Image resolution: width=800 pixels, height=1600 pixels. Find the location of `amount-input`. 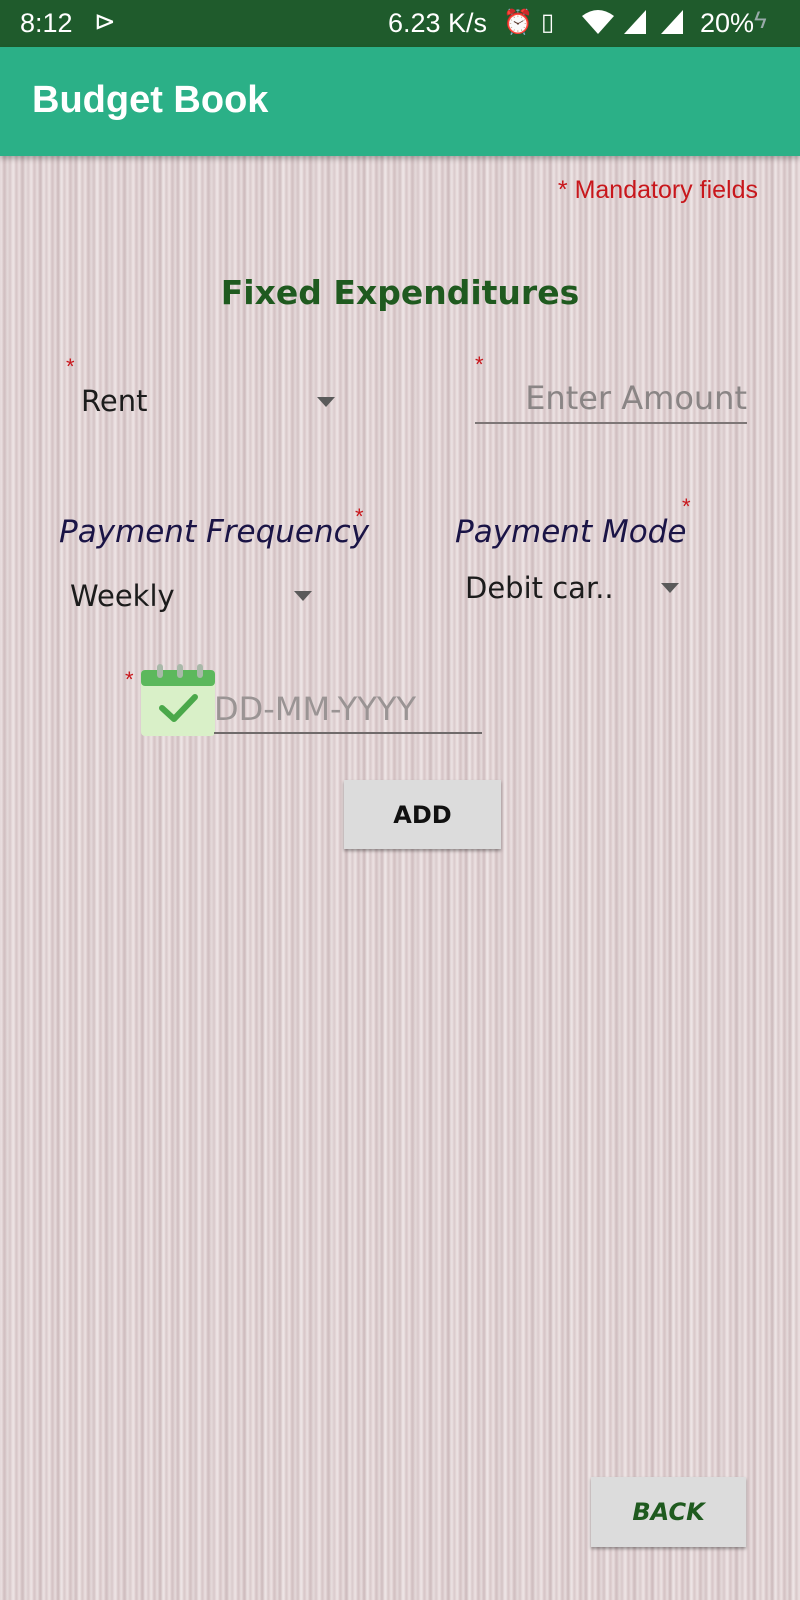

amount-input is located at coordinates (611, 399).